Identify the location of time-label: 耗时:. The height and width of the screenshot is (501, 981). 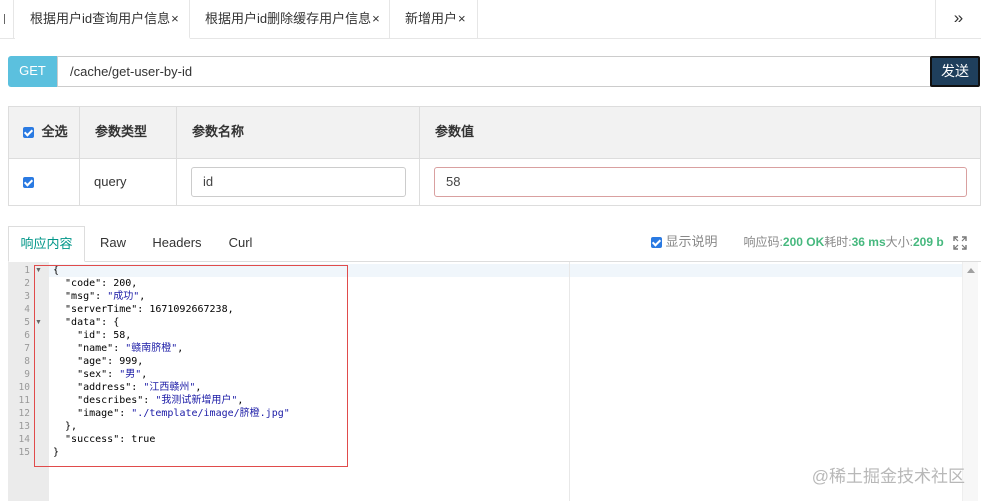
(838, 242).